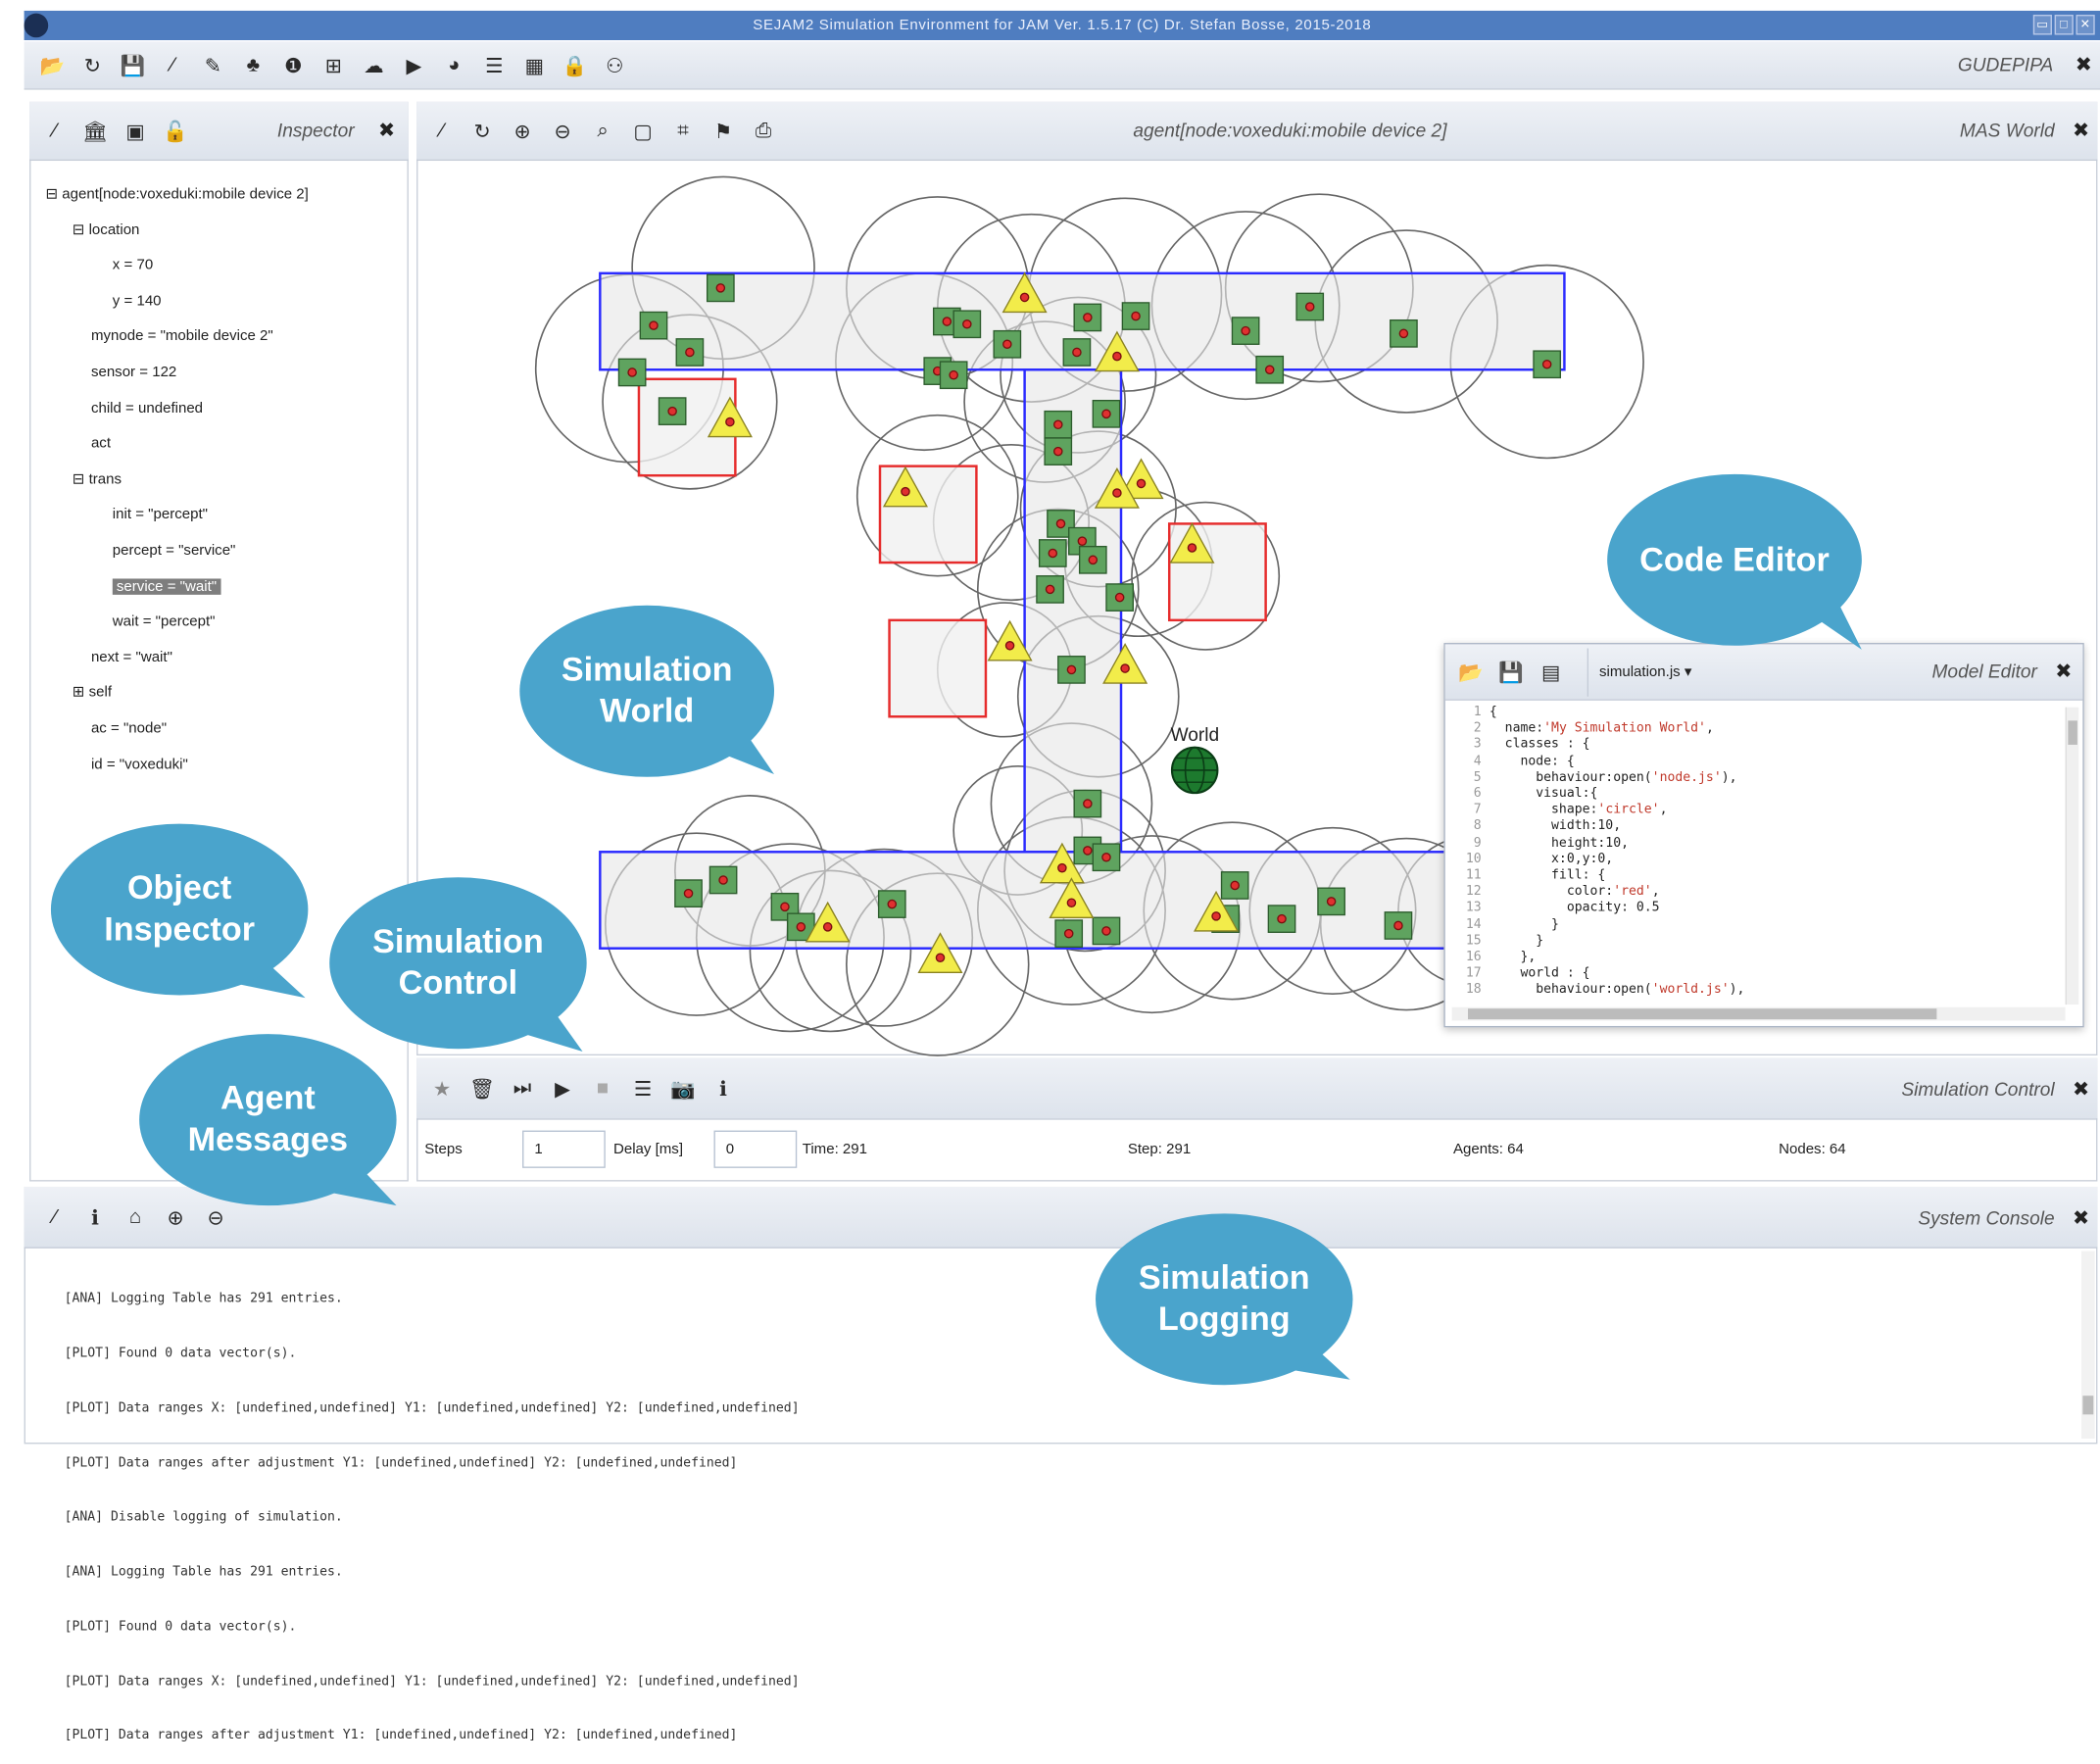 This screenshot has height=1764, width=2100. I want to click on callout-agent-messages: Agent Messages, so click(268, 1120).